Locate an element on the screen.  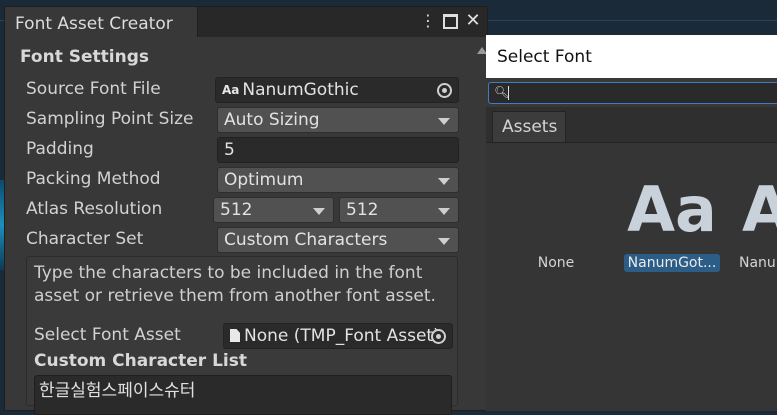
row-packing-method: Packing Method Optimum is located at coordinates (243, 180).